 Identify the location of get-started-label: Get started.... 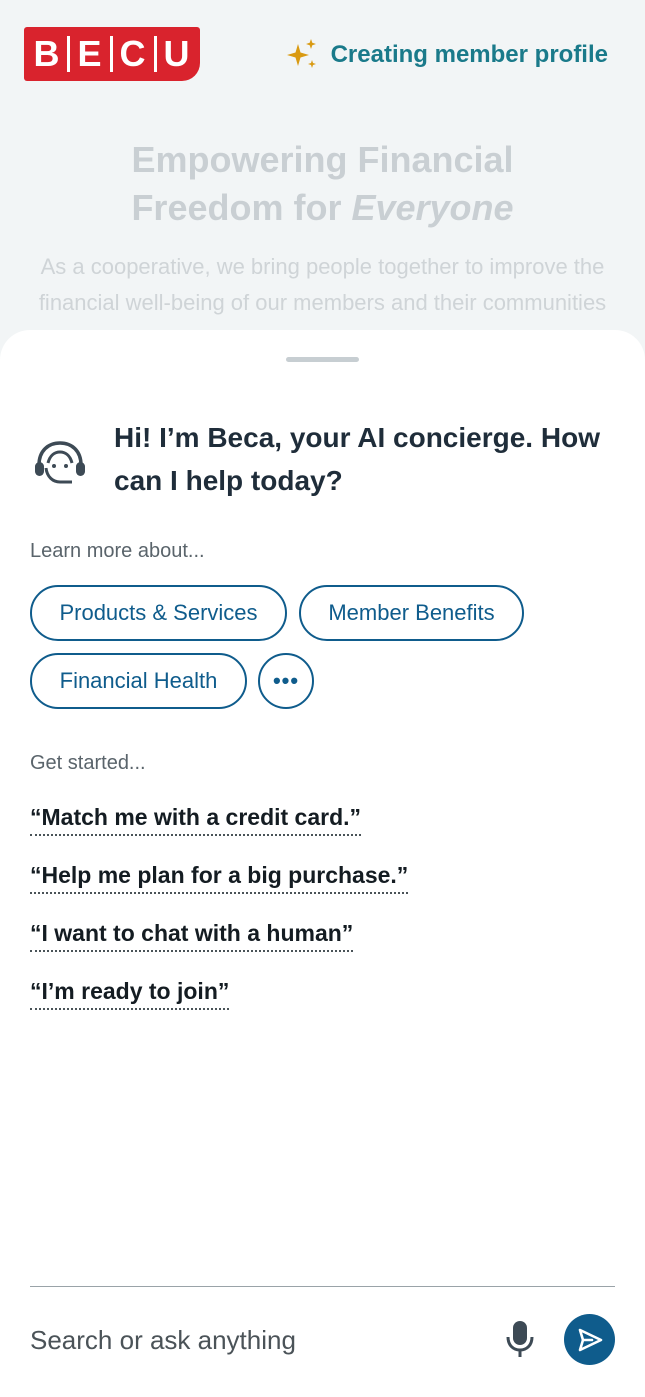
(88, 763).